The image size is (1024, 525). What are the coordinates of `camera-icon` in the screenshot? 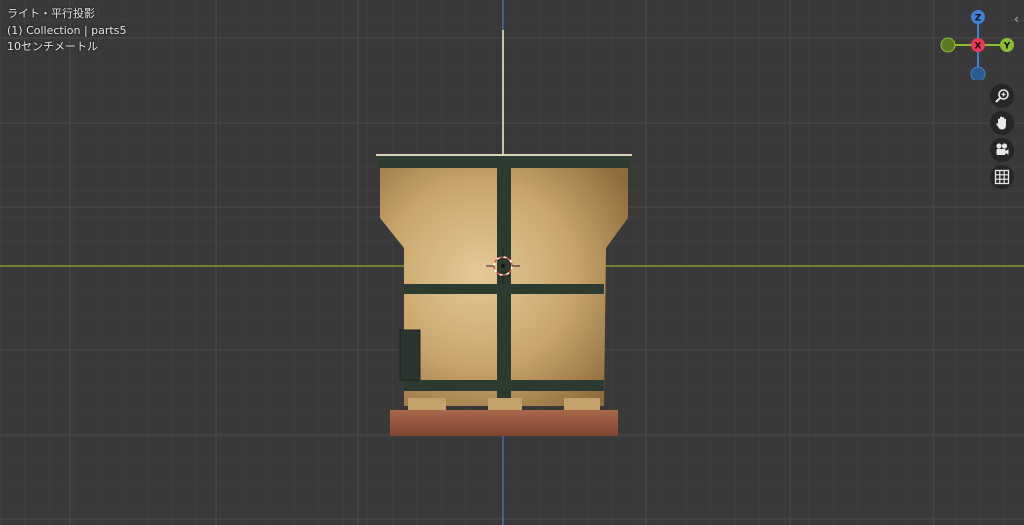 It's located at (1002, 149).